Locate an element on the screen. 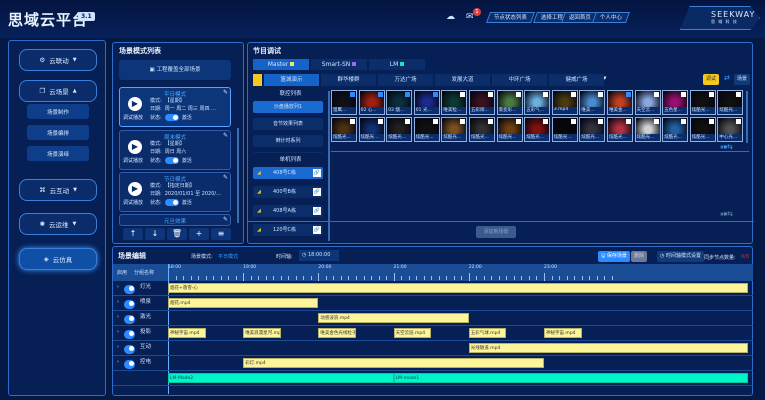  timeline-clip: LM-mode1 is located at coordinates (570, 378).